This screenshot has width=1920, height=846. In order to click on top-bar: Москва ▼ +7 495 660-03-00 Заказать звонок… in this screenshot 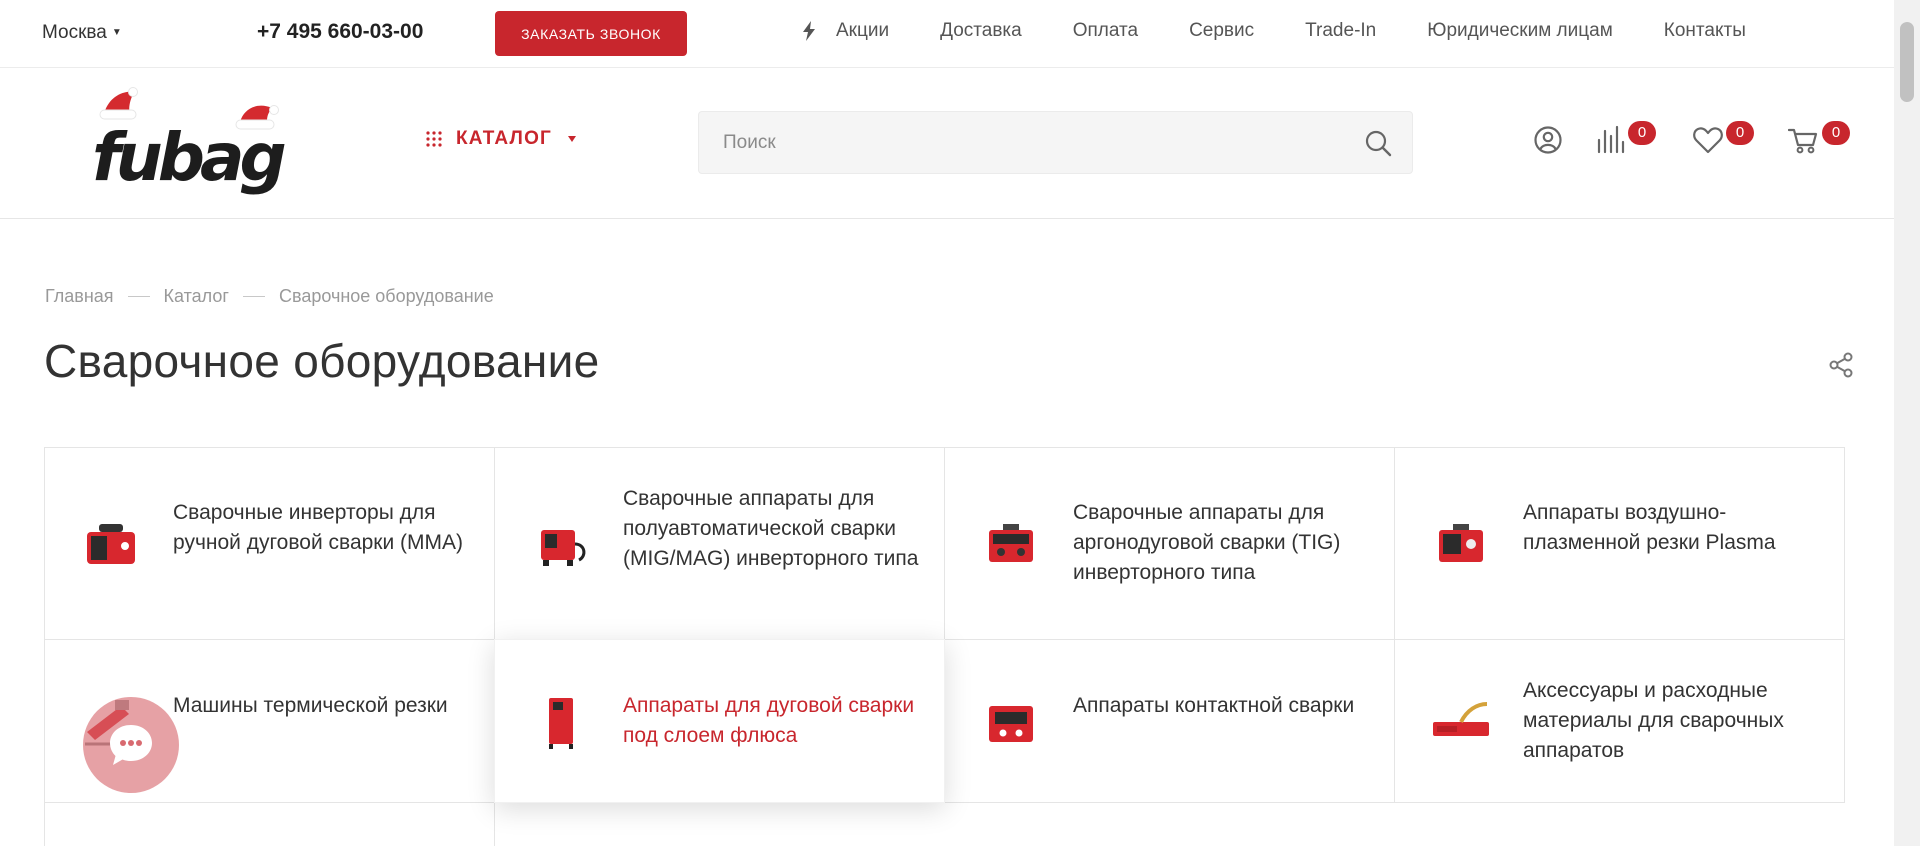, I will do `click(947, 34)`.